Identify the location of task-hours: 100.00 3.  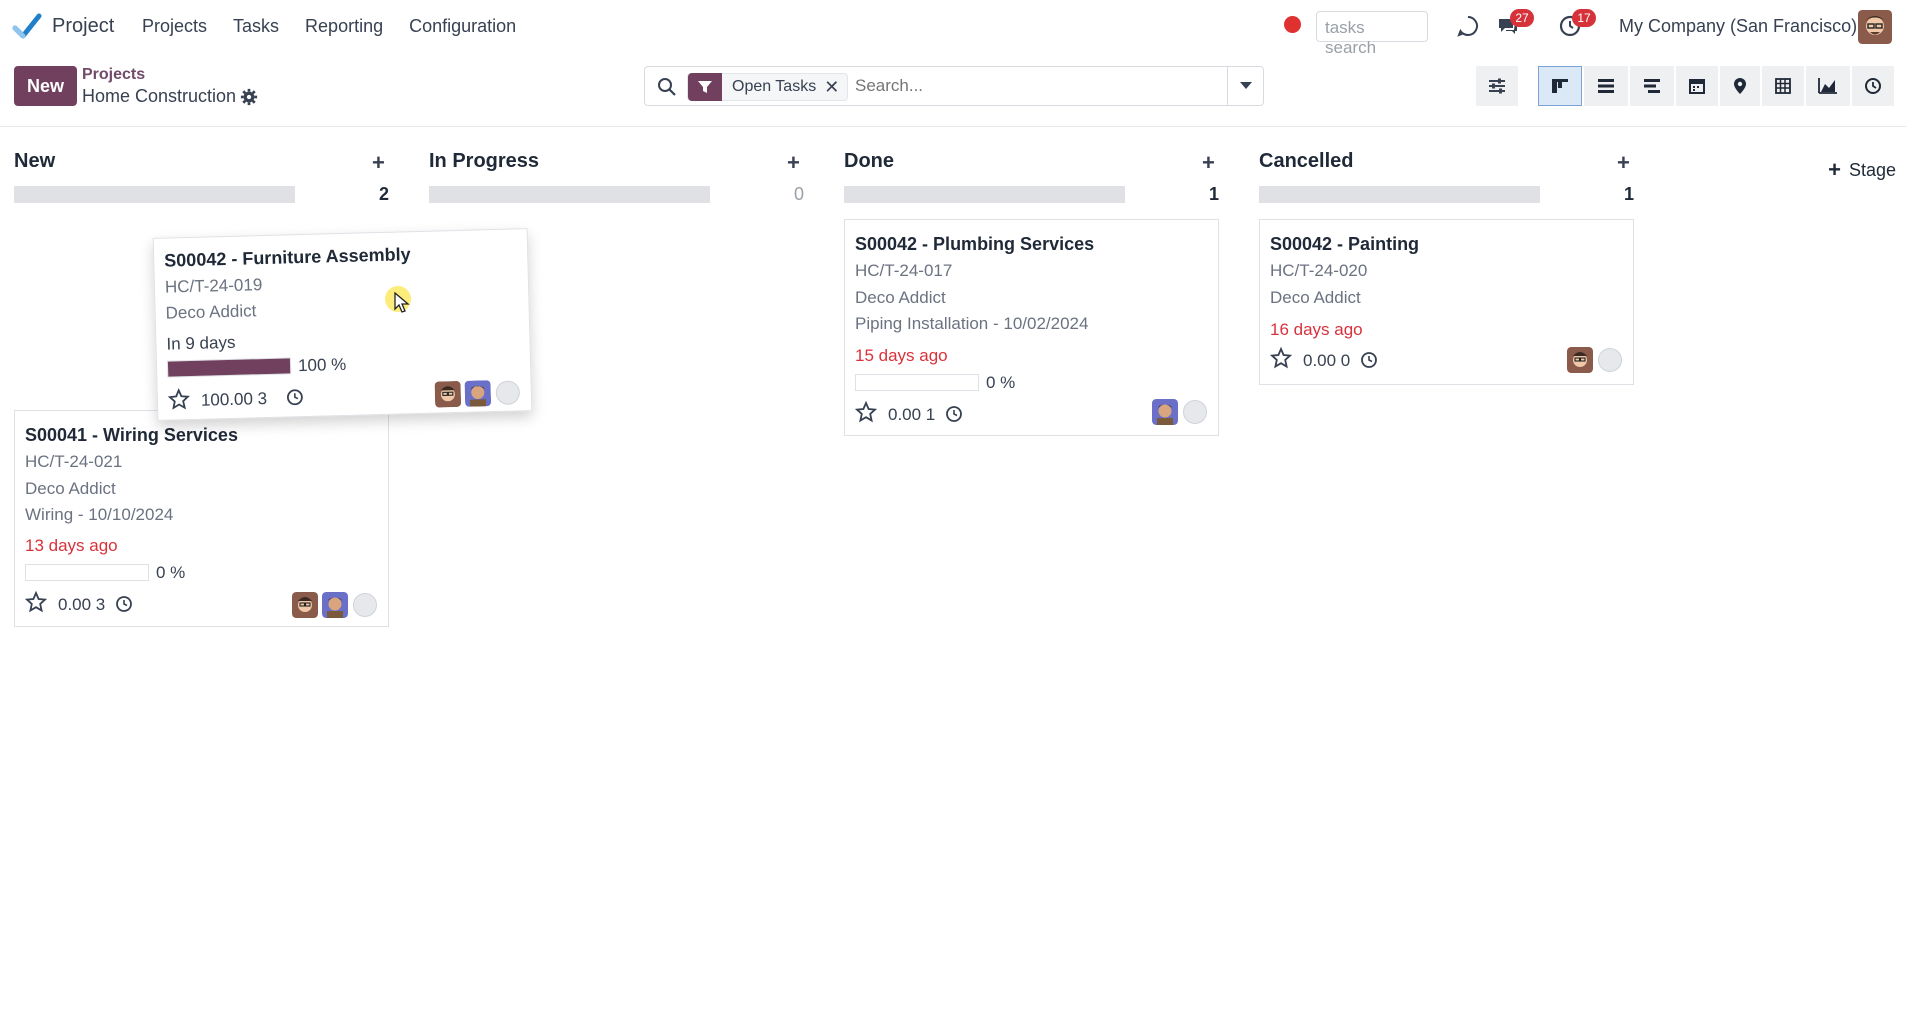
(234, 399).